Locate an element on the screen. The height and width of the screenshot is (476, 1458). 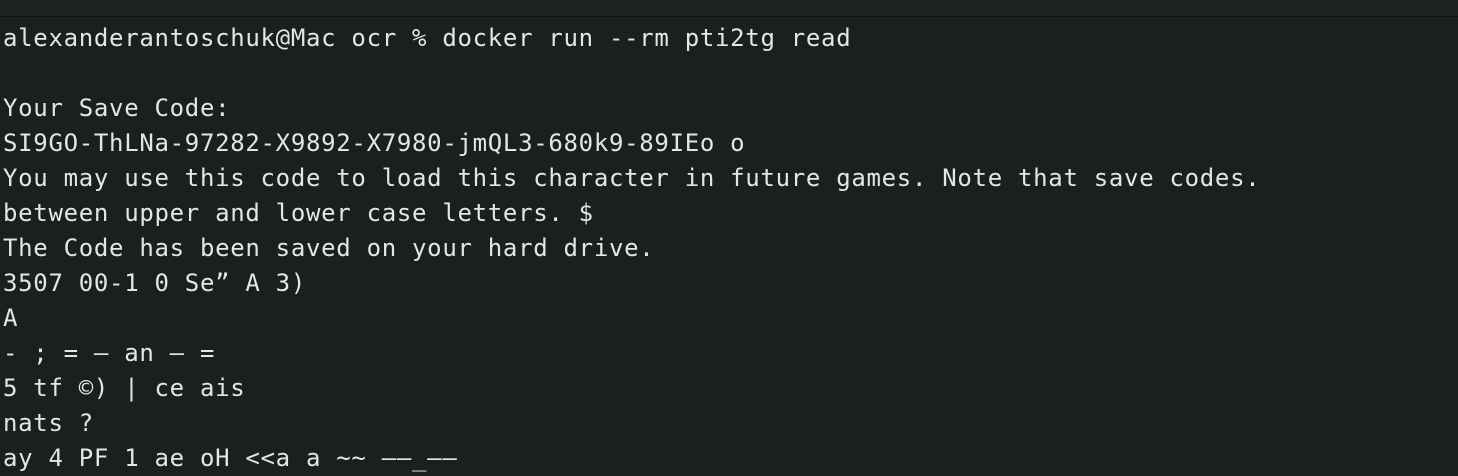
output-line: Your Save Code: is located at coordinates (117, 108).